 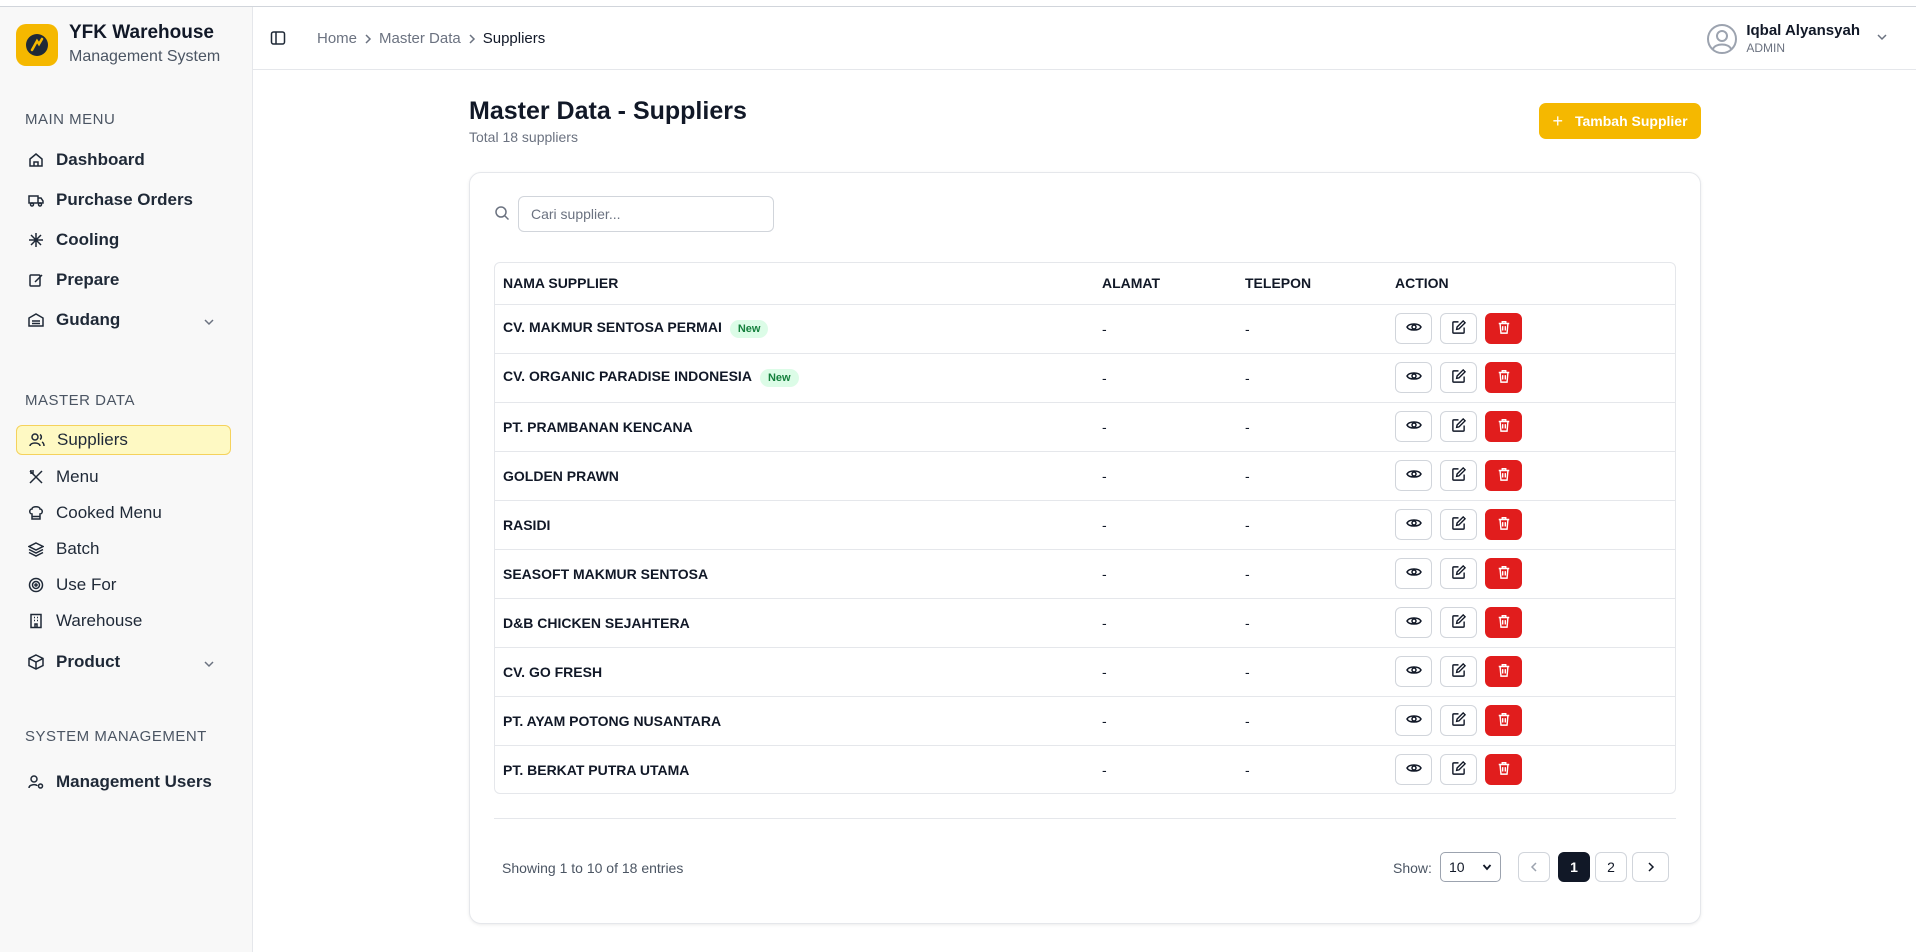 I want to click on sidebar-item-purchase-orders: Purchase Orders, so click(x=123, y=200).